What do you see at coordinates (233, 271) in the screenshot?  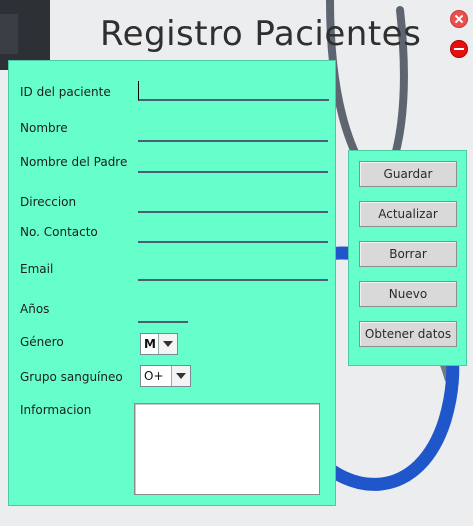 I see `email-input` at bounding box center [233, 271].